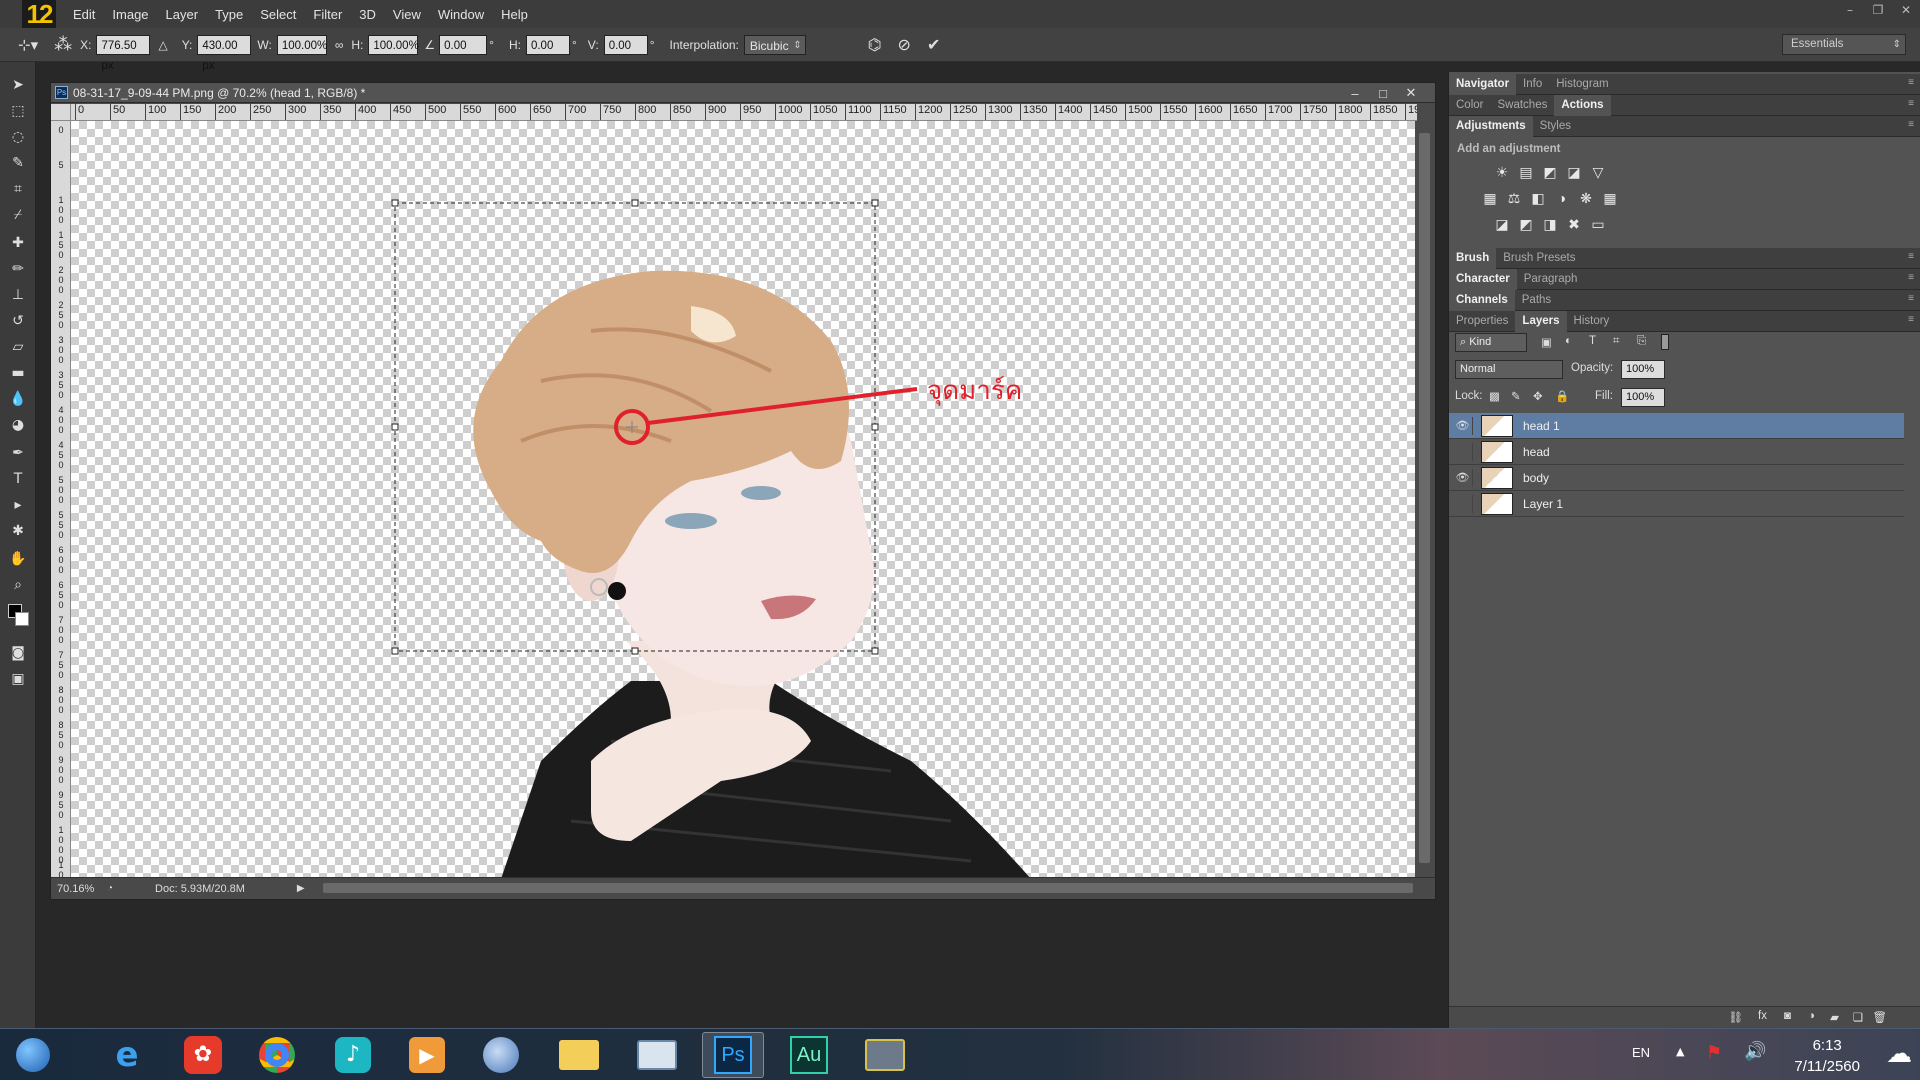 The height and width of the screenshot is (1080, 1920). What do you see at coordinates (123, 53) in the screenshot?
I see `x-input: 776.50 px` at bounding box center [123, 53].